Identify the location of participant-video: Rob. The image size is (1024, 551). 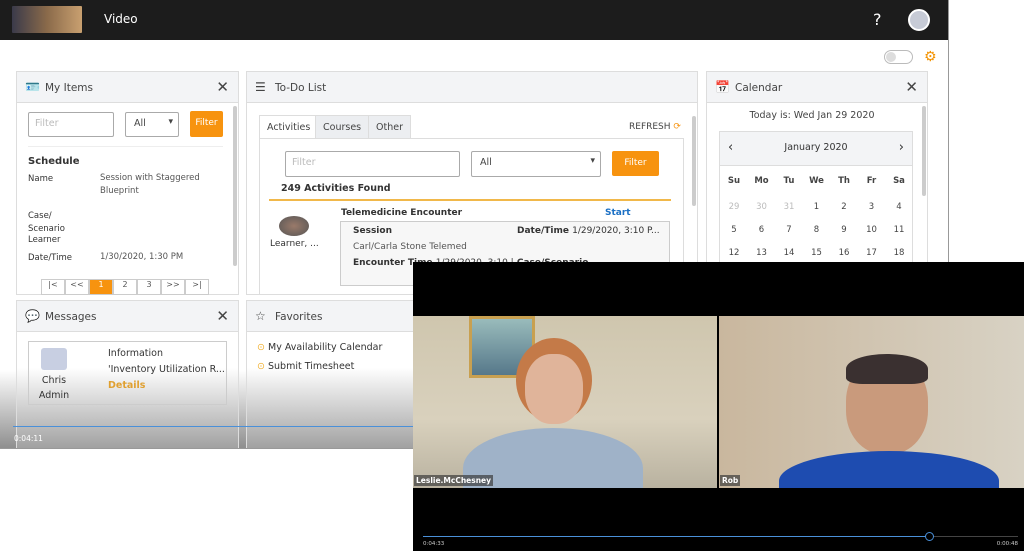
(871, 402).